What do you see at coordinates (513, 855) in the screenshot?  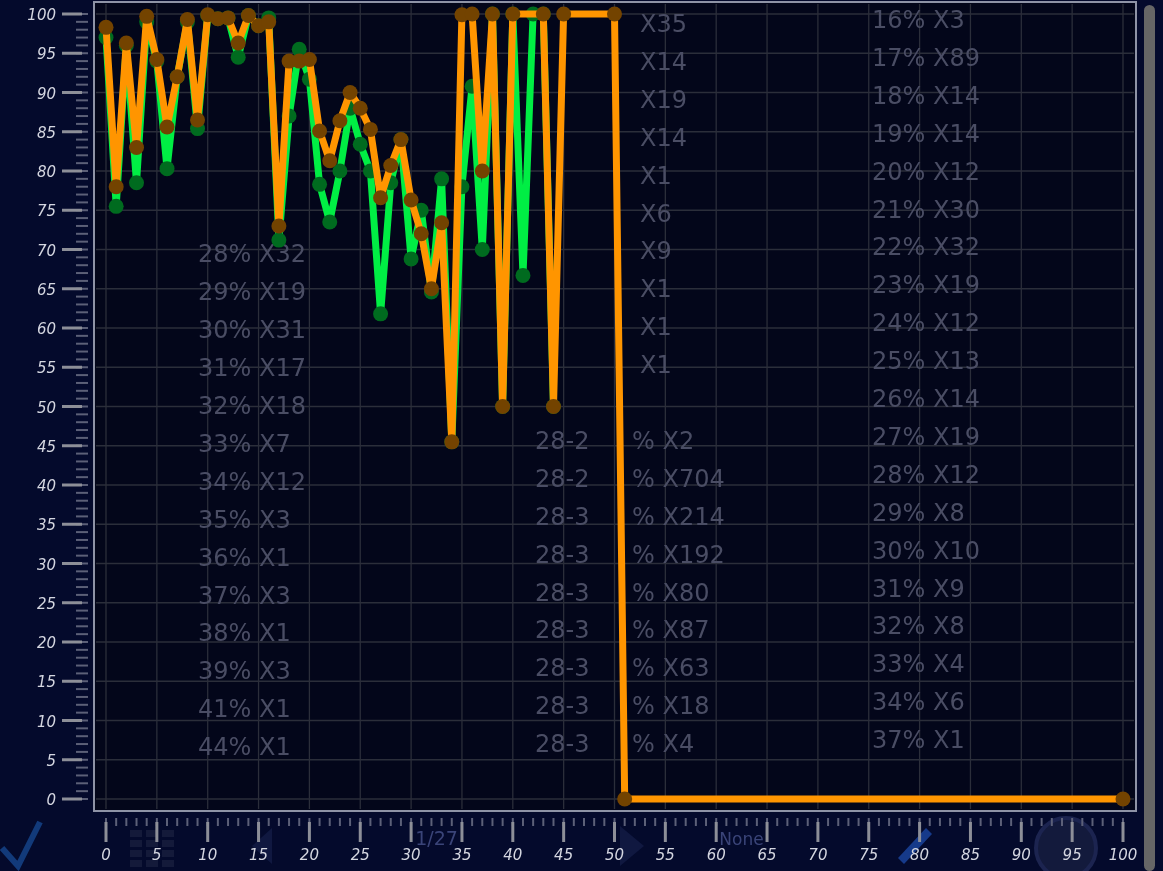 I see `x-tick-label: 40` at bounding box center [513, 855].